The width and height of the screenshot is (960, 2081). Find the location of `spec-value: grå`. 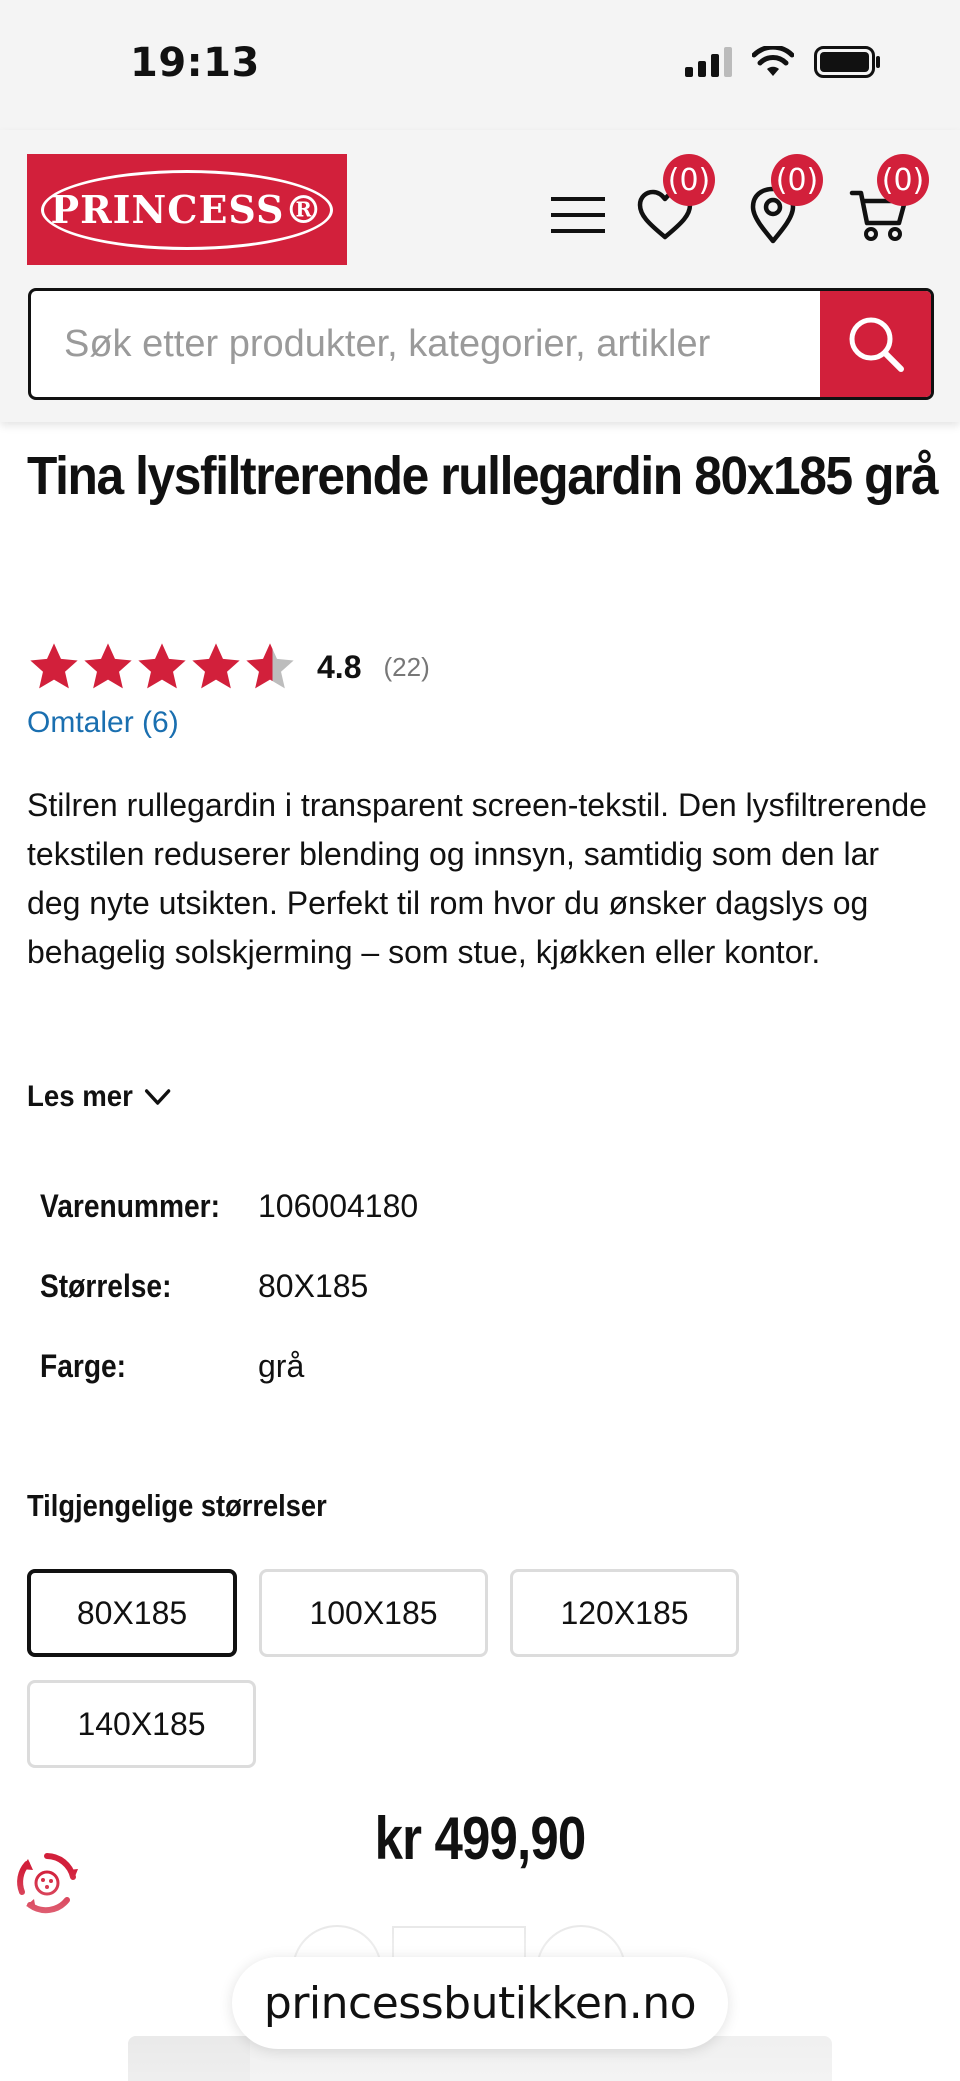

spec-value: grå is located at coordinates (281, 1366).